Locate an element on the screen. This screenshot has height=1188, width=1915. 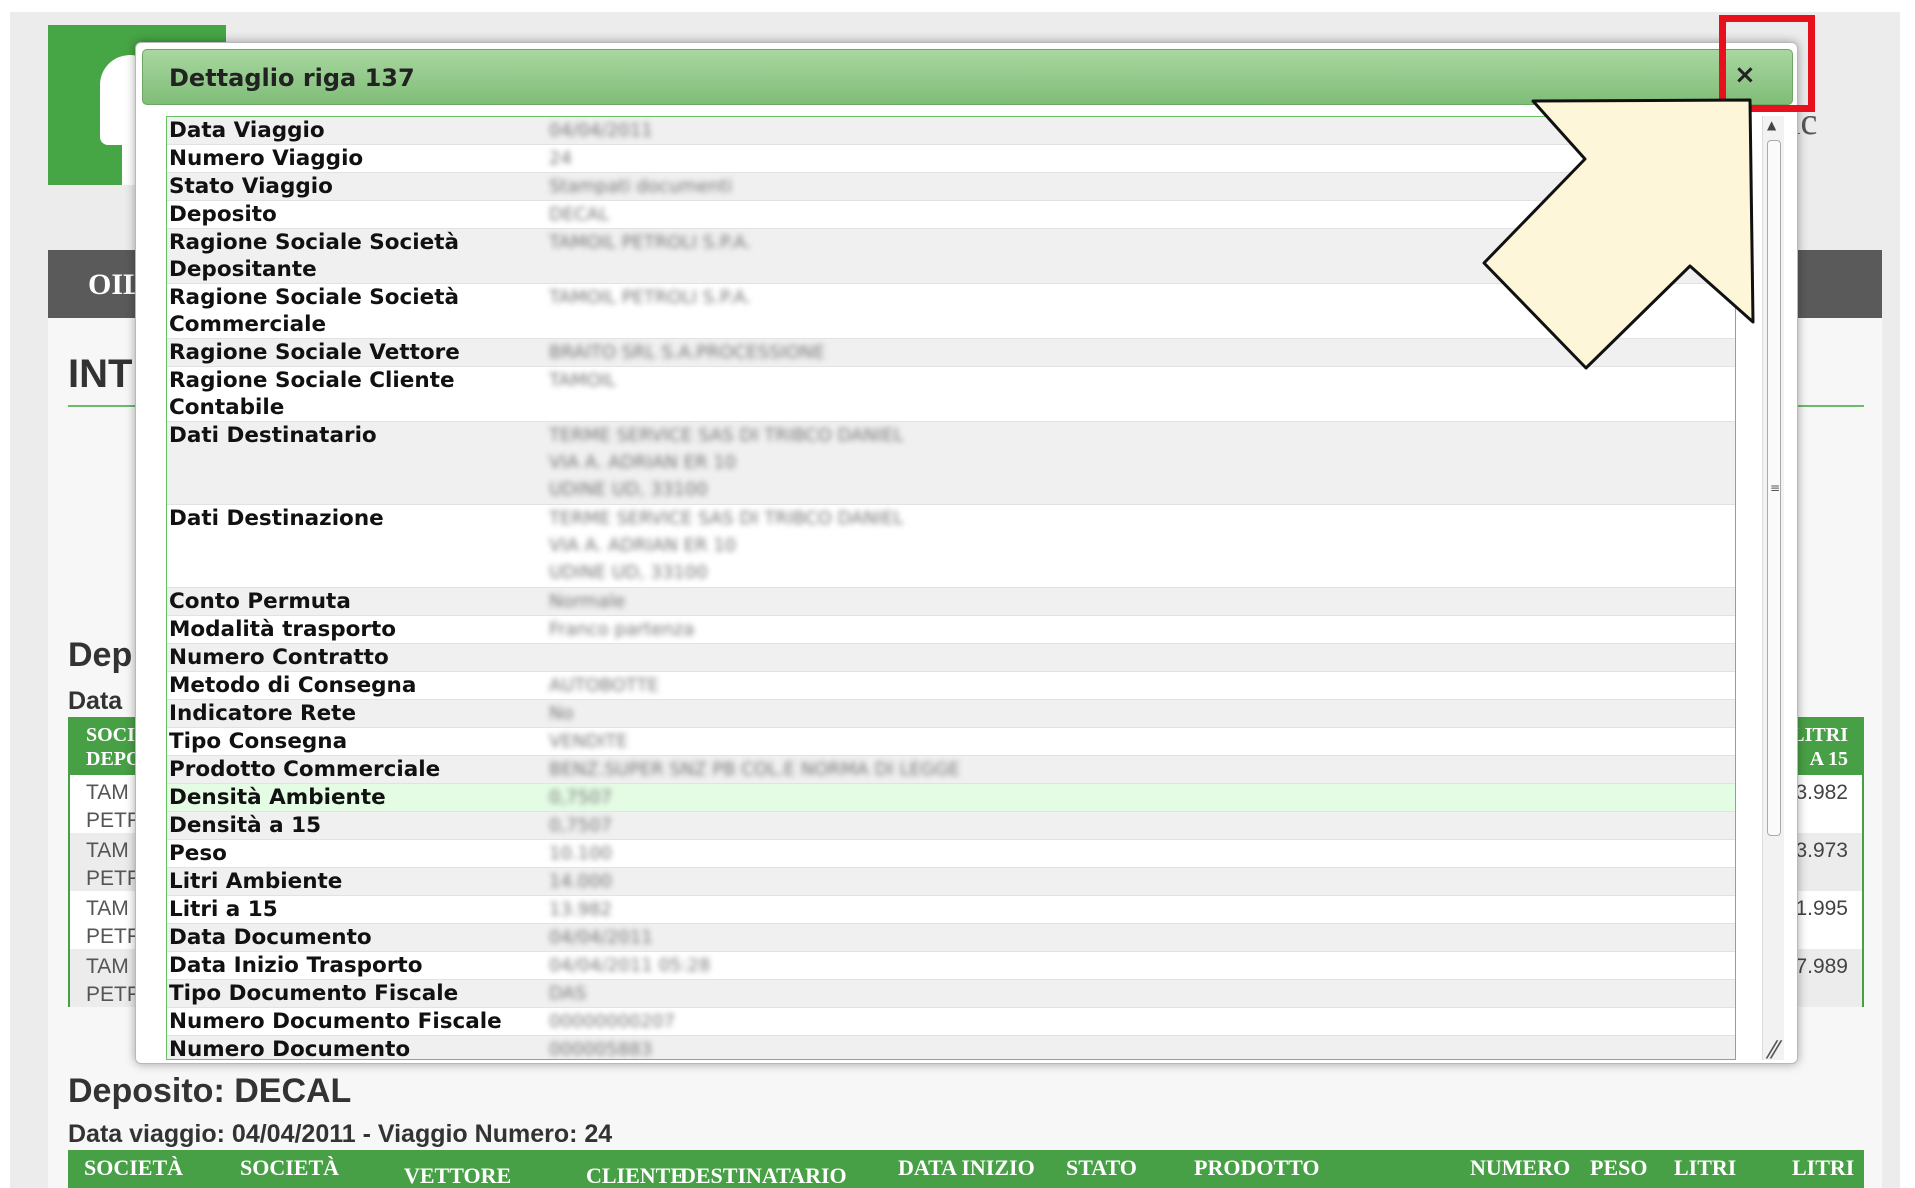
detail-label: Ragione Sociale Cliente Contabile is located at coordinates (312, 394).